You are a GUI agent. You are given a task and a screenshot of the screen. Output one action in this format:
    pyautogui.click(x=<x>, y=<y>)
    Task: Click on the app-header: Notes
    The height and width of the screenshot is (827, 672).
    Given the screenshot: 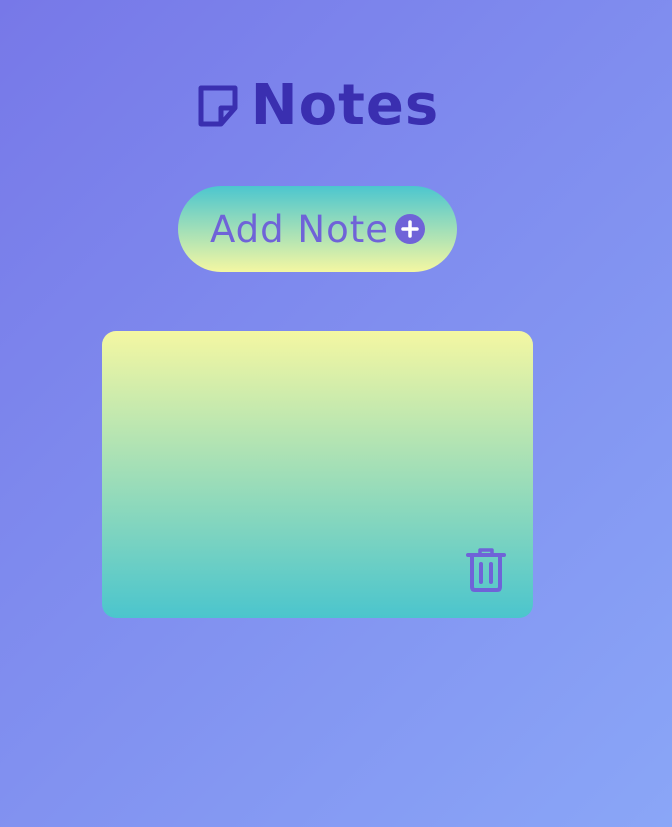 What is the action you would take?
    pyautogui.click(x=318, y=106)
    